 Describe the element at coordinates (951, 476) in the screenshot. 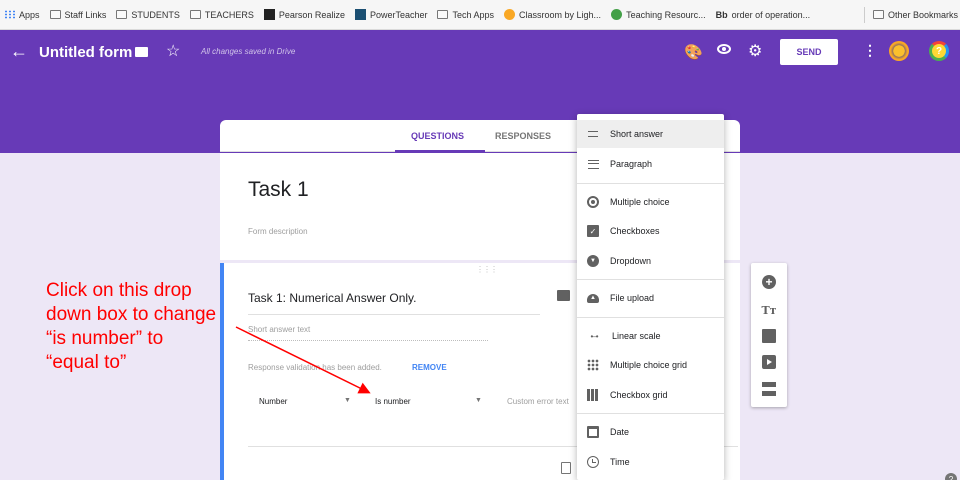

I see `help-icon: ?` at that location.